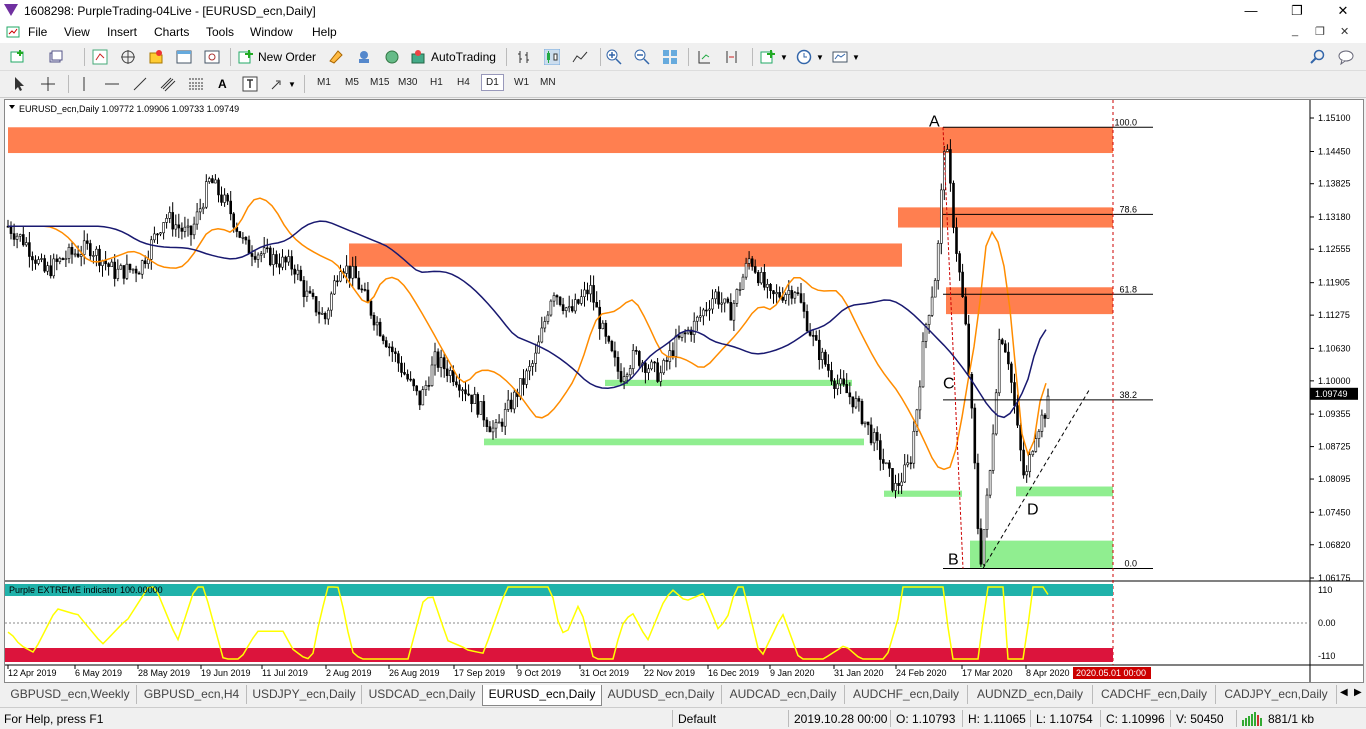 This screenshot has height=729, width=1366. What do you see at coordinates (642, 57) in the screenshot?
I see `zoom-out-icon` at bounding box center [642, 57].